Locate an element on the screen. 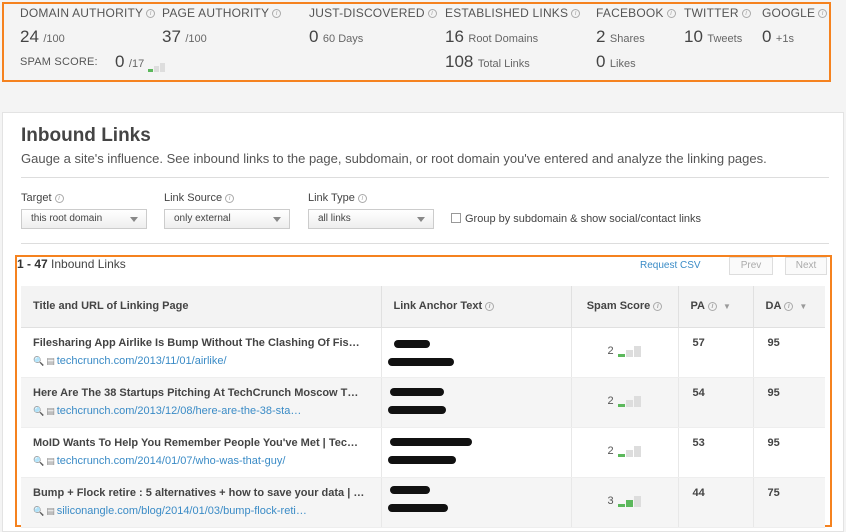  total-links-value: 108 Total Links is located at coordinates (487, 61).